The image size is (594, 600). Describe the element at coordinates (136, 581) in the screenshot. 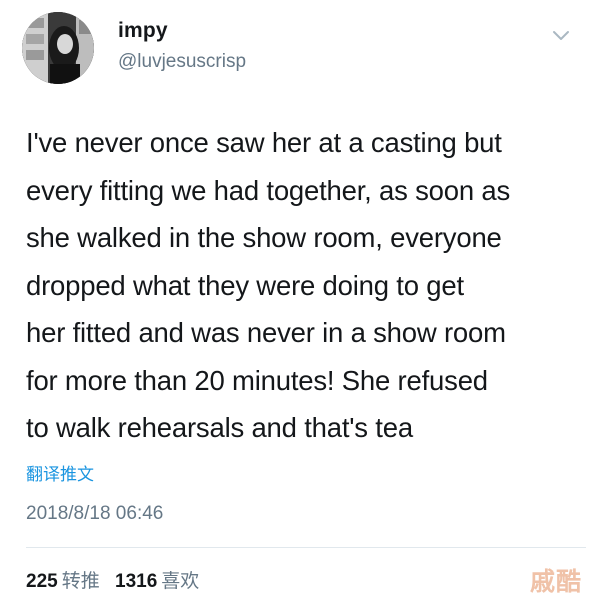

I see `likes-count: 1316` at that location.